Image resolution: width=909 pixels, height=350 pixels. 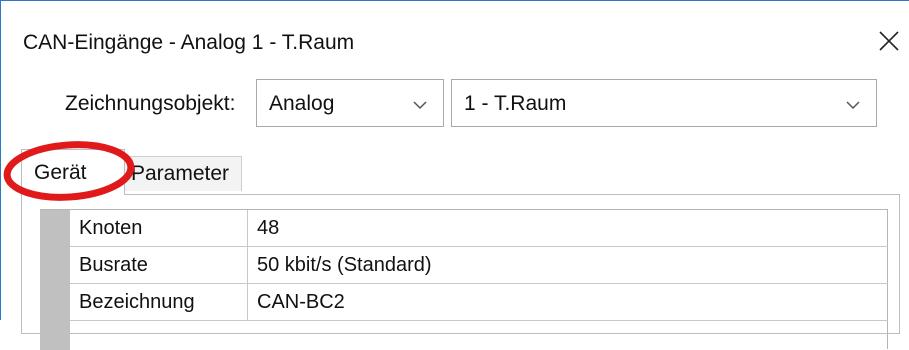 What do you see at coordinates (302, 103) in the screenshot?
I see `object-type-value: Analog` at bounding box center [302, 103].